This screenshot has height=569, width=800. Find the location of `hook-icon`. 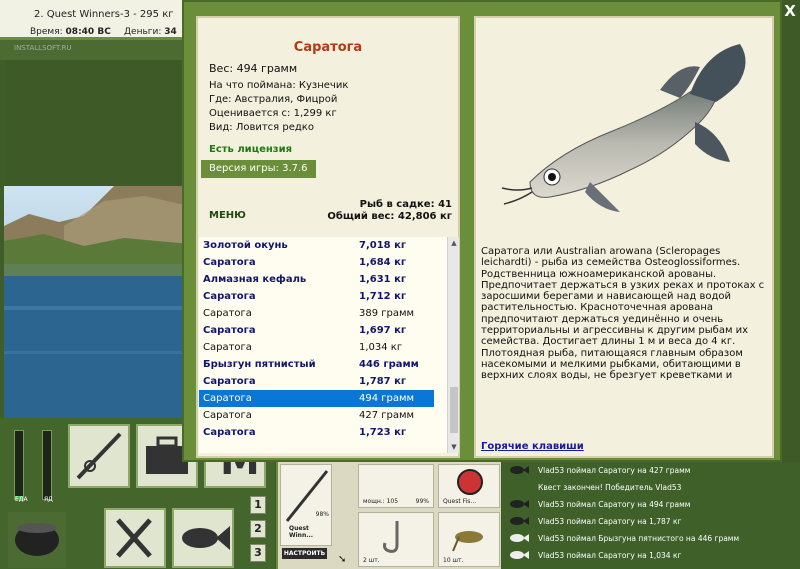

hook-icon is located at coordinates (391, 537).